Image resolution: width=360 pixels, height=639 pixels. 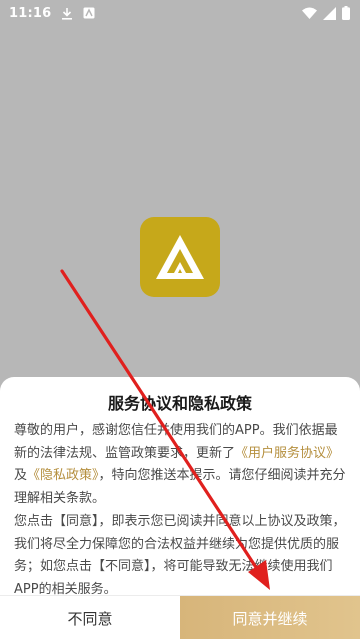 What do you see at coordinates (270, 617) in the screenshot?
I see `agree-continue-button: 同意并继续` at bounding box center [270, 617].